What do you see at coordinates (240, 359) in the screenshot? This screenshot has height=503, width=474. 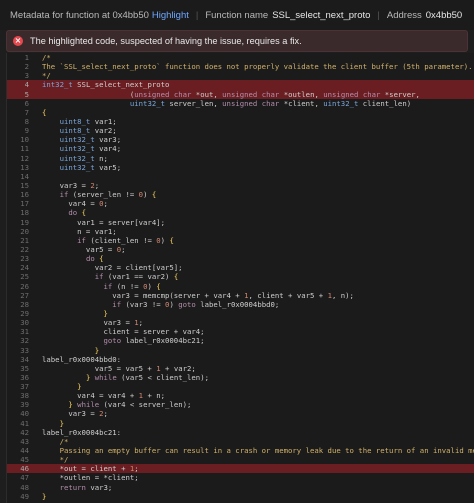 I see `code-line: 34 label_r0x0004bbd0:` at bounding box center [240, 359].